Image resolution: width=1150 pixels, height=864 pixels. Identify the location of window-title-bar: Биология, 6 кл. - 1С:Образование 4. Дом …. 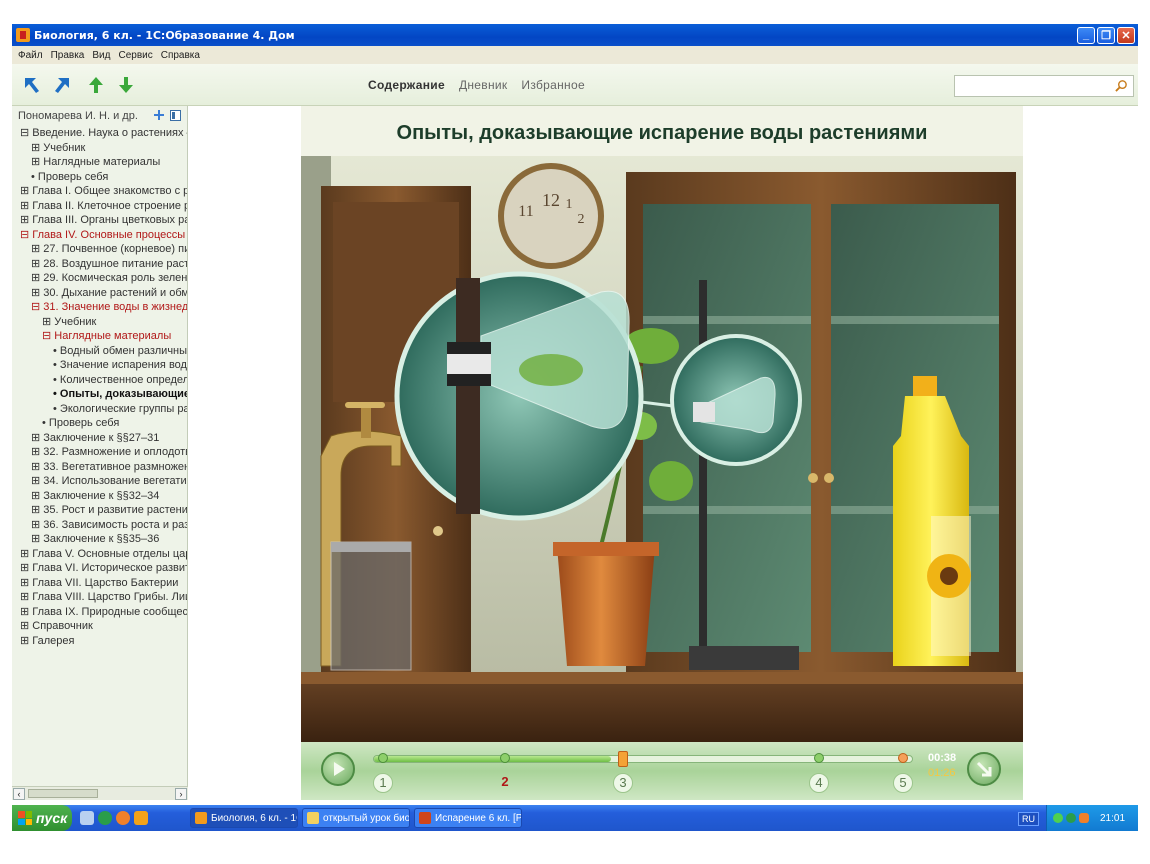
(575, 35).